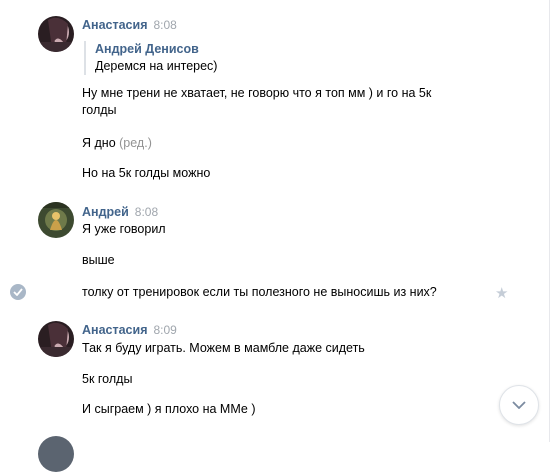 The height and width of the screenshot is (472, 551). I want to click on message-line: голды, so click(99, 110).